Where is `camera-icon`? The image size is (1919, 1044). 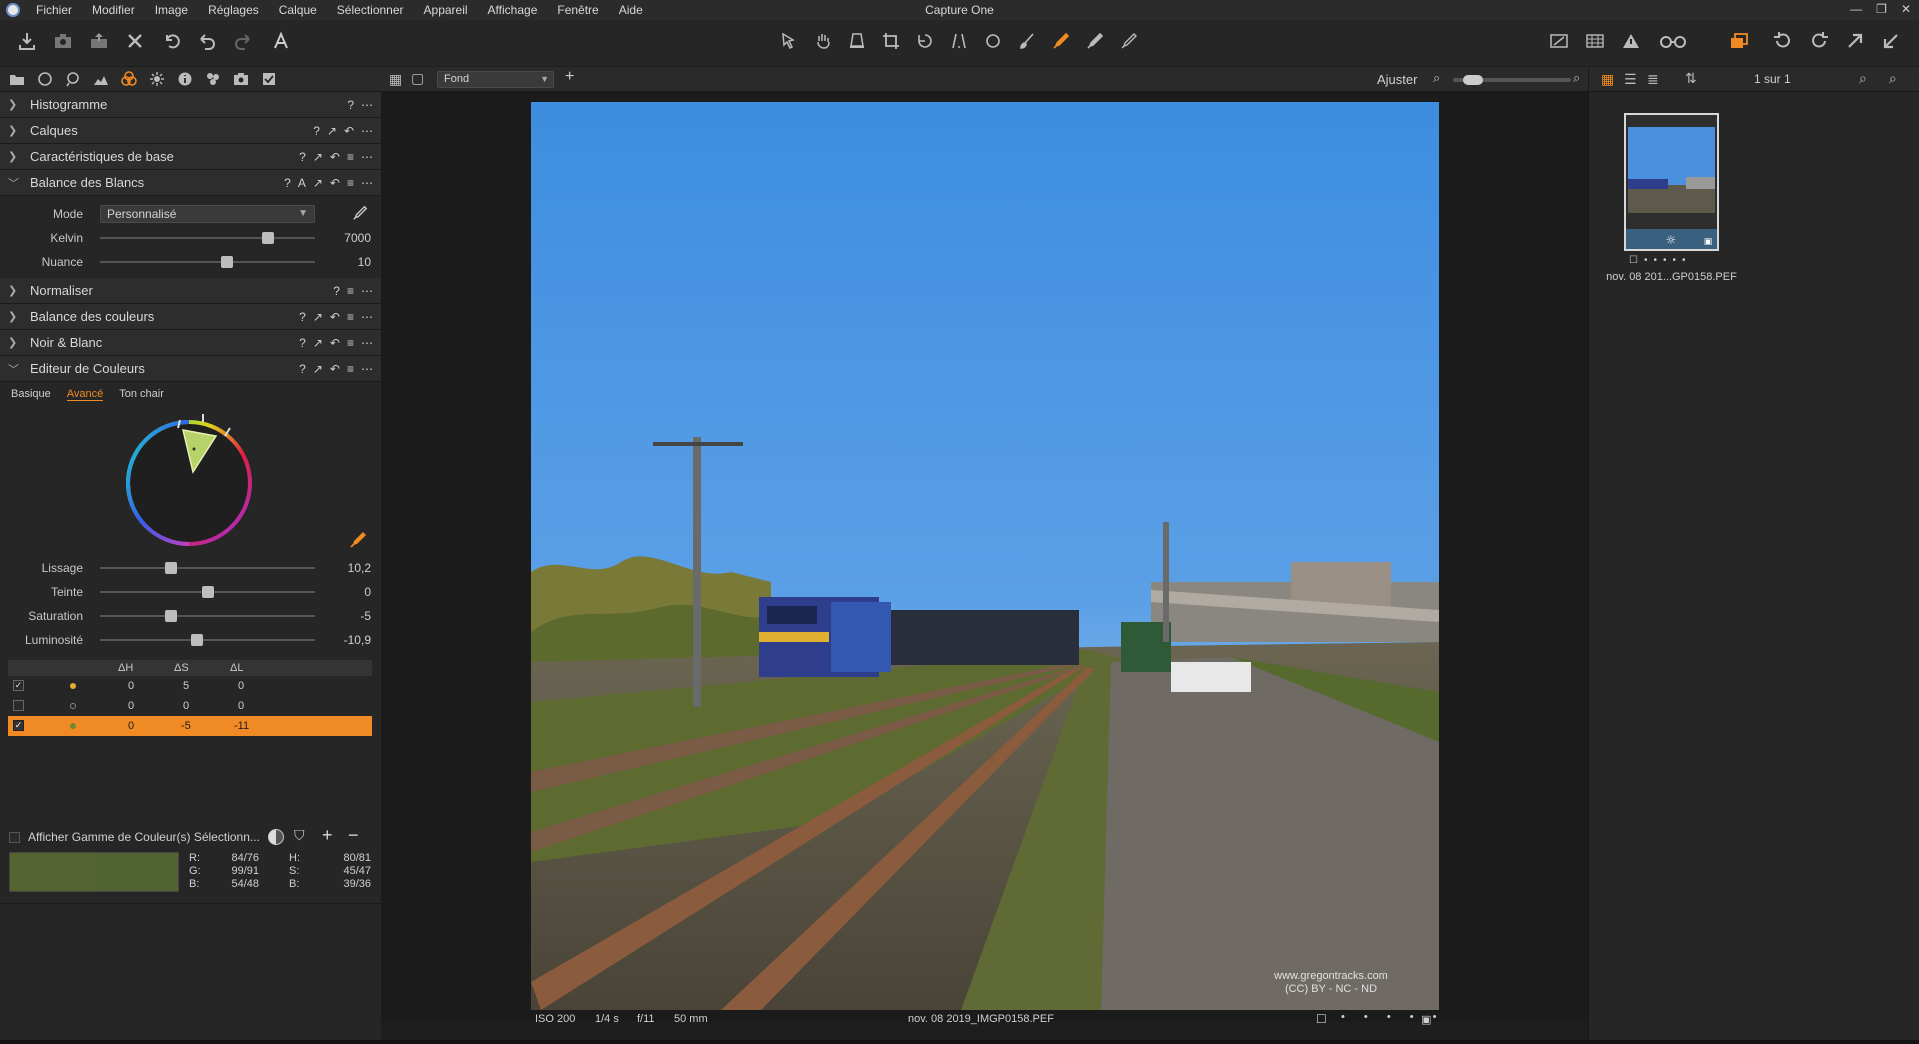
camera-icon is located at coordinates (63, 41).